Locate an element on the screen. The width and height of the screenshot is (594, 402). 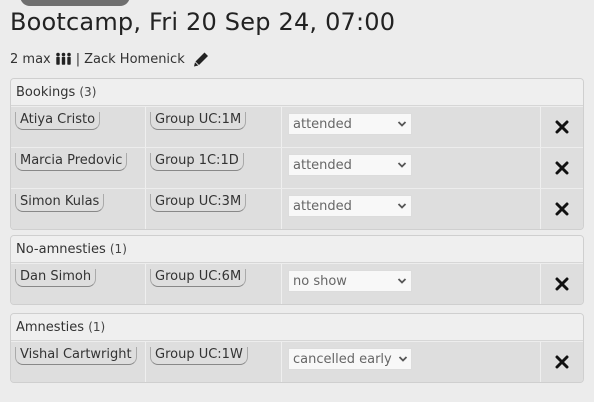
instructor-name: Zack Homenick is located at coordinates (134, 59).